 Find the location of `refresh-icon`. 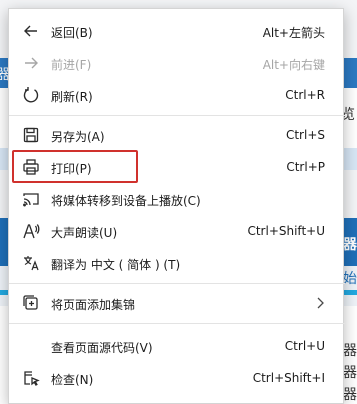

refresh-icon is located at coordinates (31, 95).